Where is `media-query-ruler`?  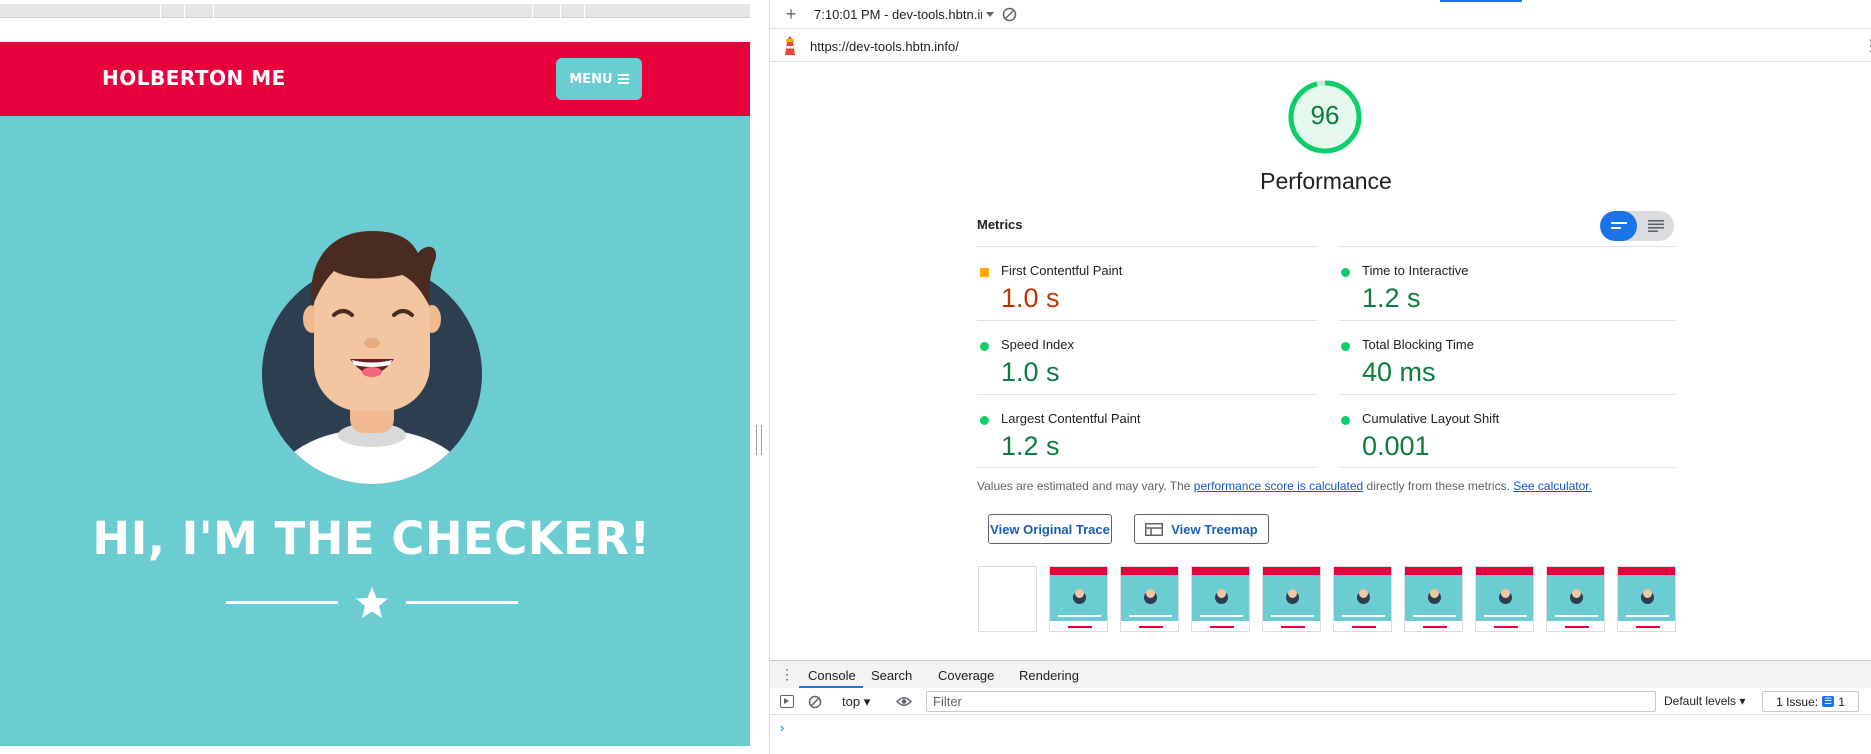 media-query-ruler is located at coordinates (375, 11).